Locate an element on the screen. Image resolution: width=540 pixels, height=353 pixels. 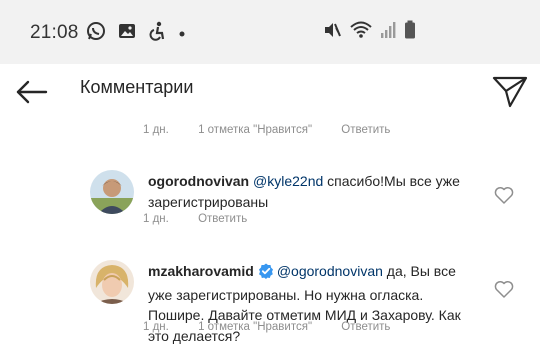
paper-plane-icon is located at coordinates (510, 92).